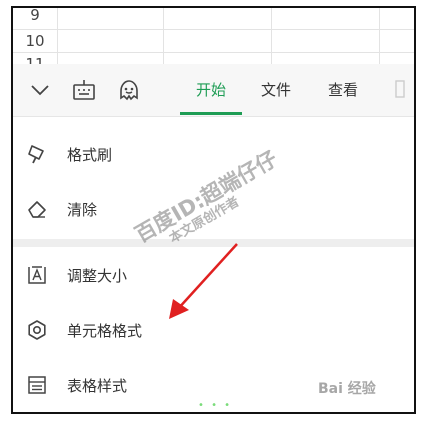 The height and width of the screenshot is (421, 427). I want to click on bottom-indicator: • • •, so click(215, 405).